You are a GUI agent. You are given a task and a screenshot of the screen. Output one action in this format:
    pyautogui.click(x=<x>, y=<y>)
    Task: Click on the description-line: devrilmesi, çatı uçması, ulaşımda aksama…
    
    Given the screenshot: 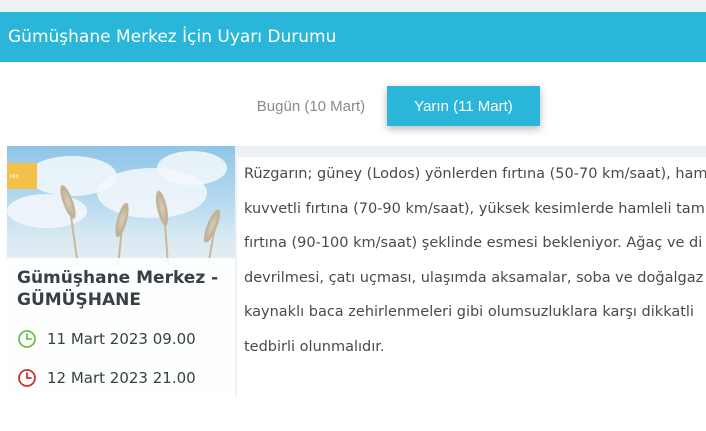 What is the action you would take?
    pyautogui.click(x=474, y=277)
    